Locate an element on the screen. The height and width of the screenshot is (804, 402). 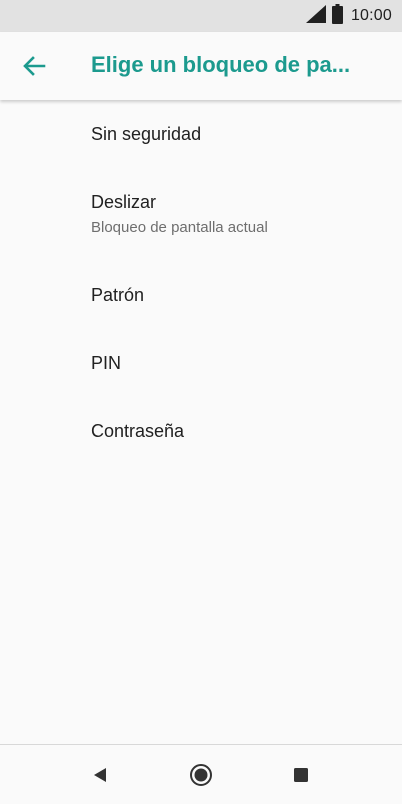
recents-square-icon is located at coordinates (301, 775).